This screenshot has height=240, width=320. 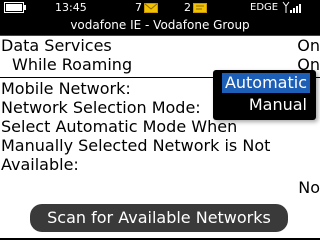 What do you see at coordinates (309, 187) in the screenshot?
I see `auto-mode-value: No` at bounding box center [309, 187].